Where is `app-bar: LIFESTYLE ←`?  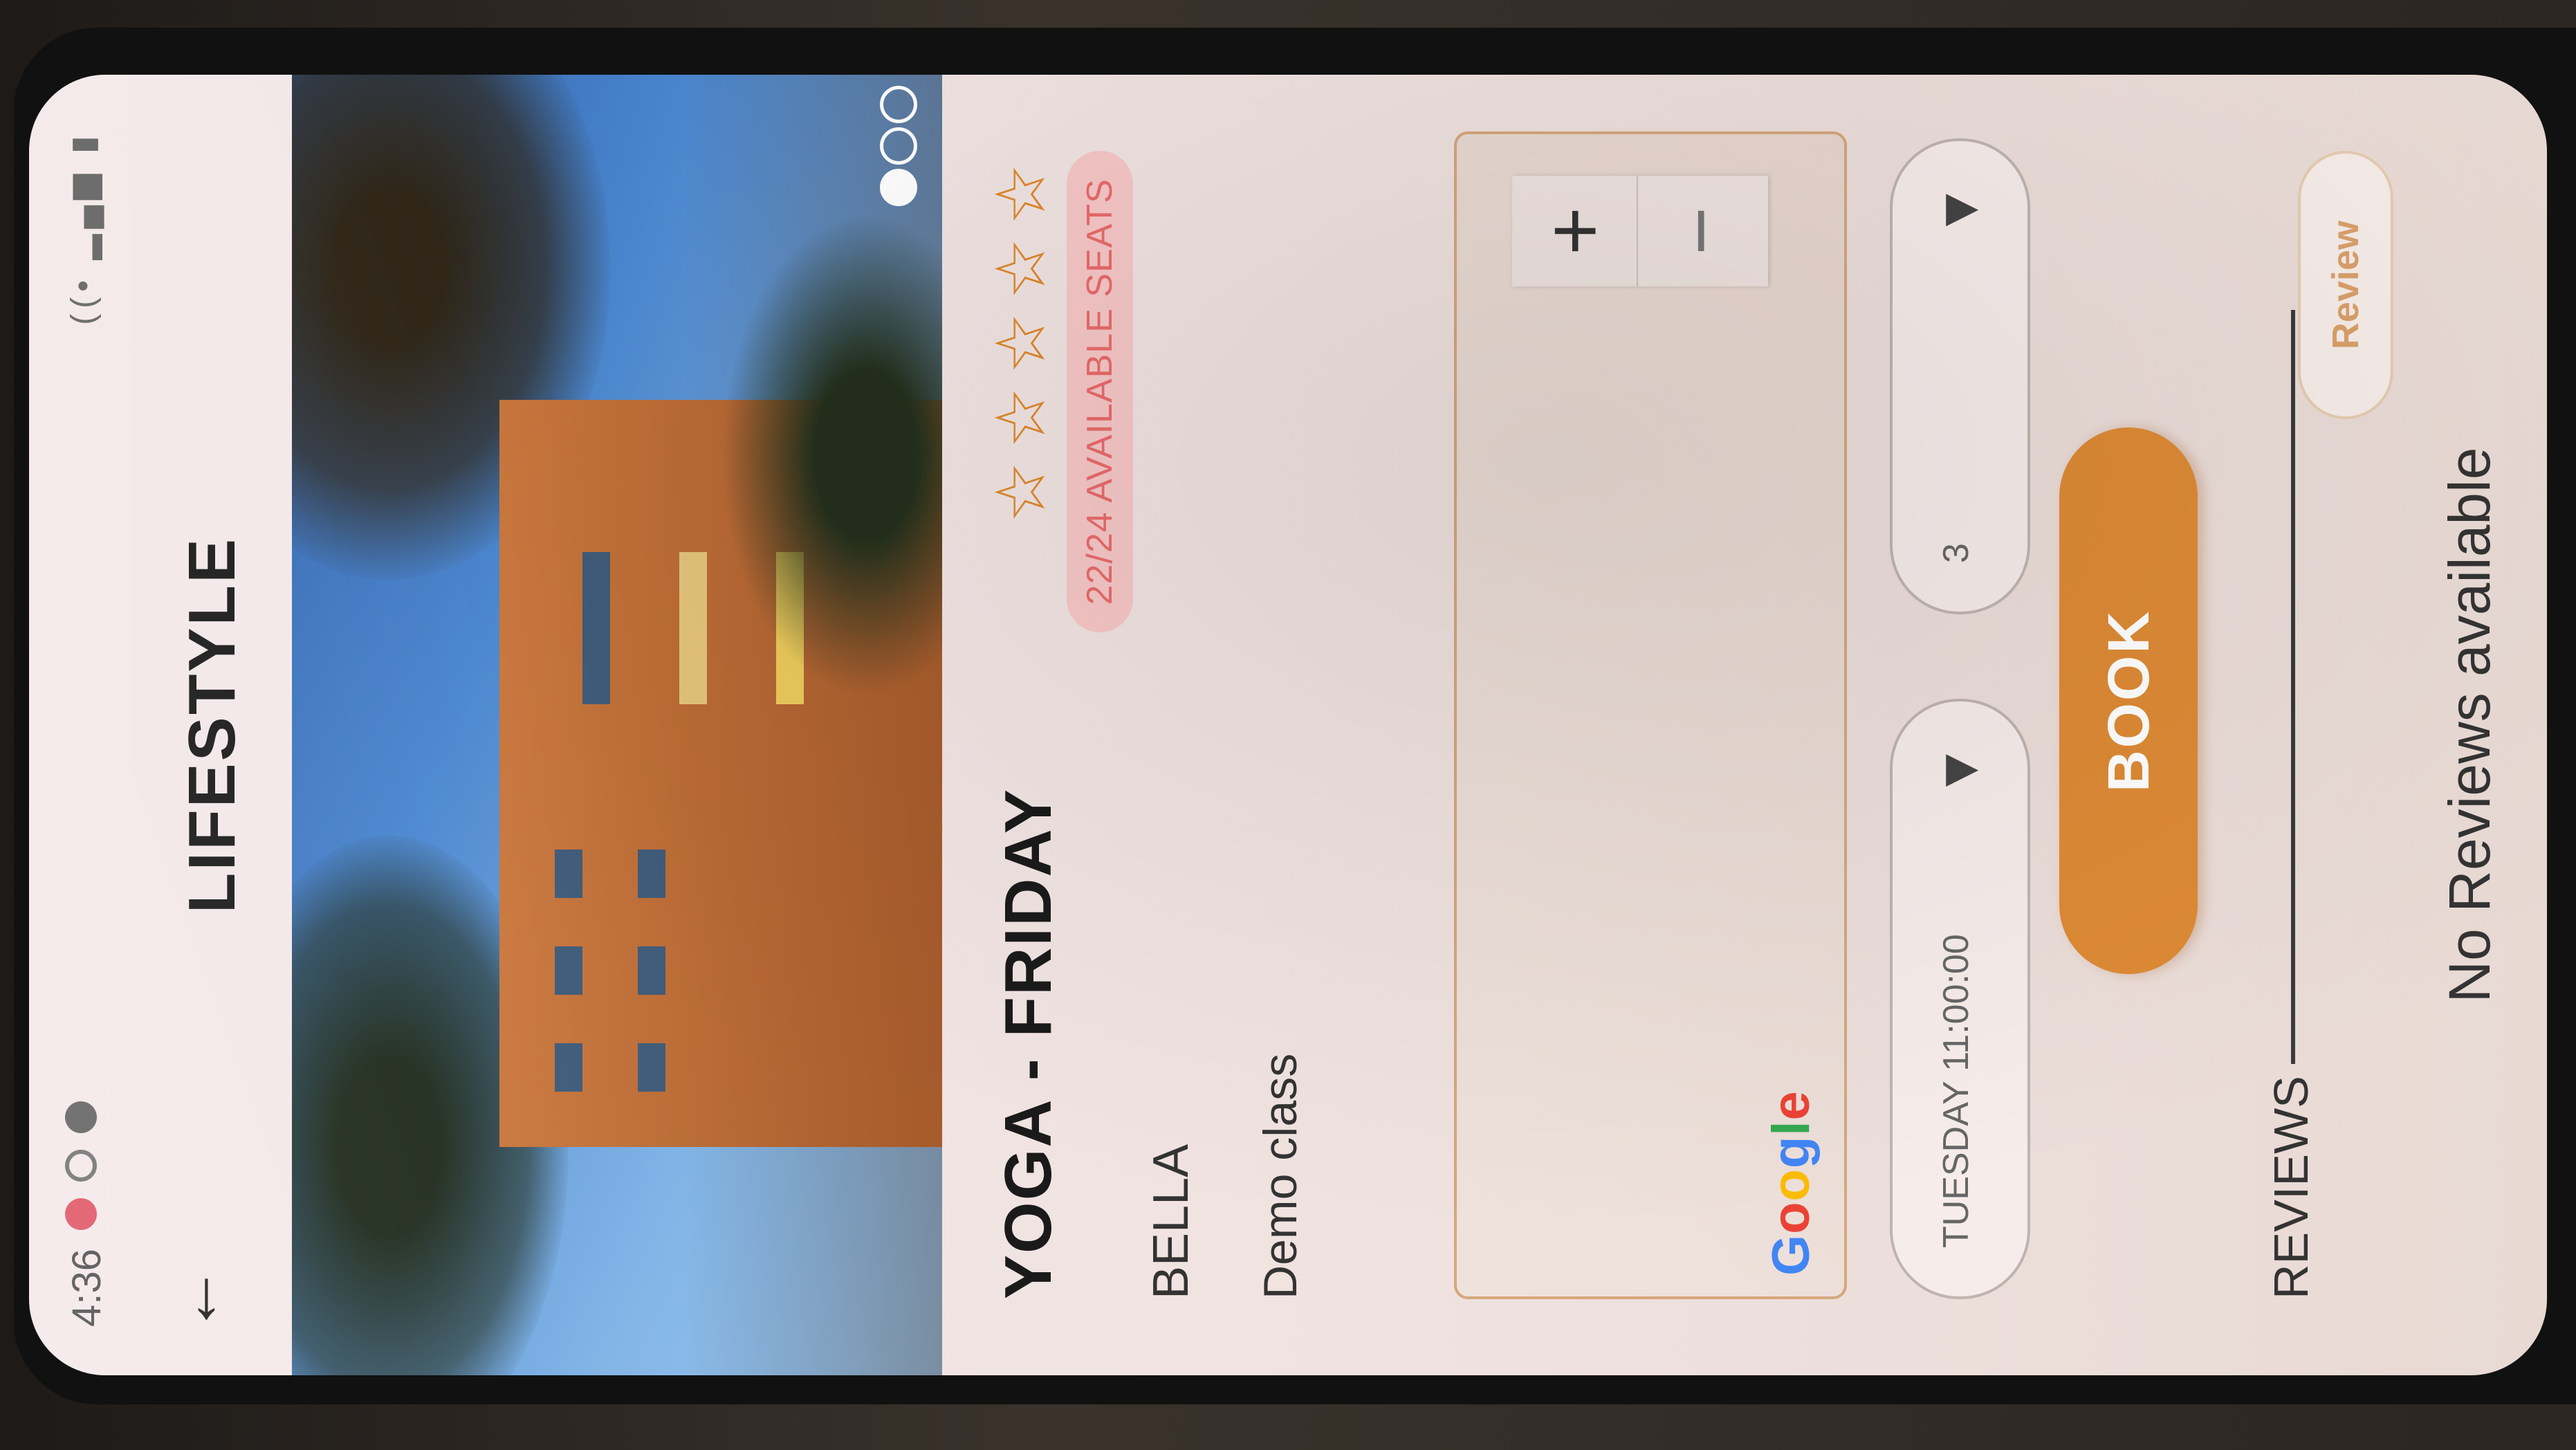
app-bar: LIFESTYLE ← is located at coordinates (212, 725).